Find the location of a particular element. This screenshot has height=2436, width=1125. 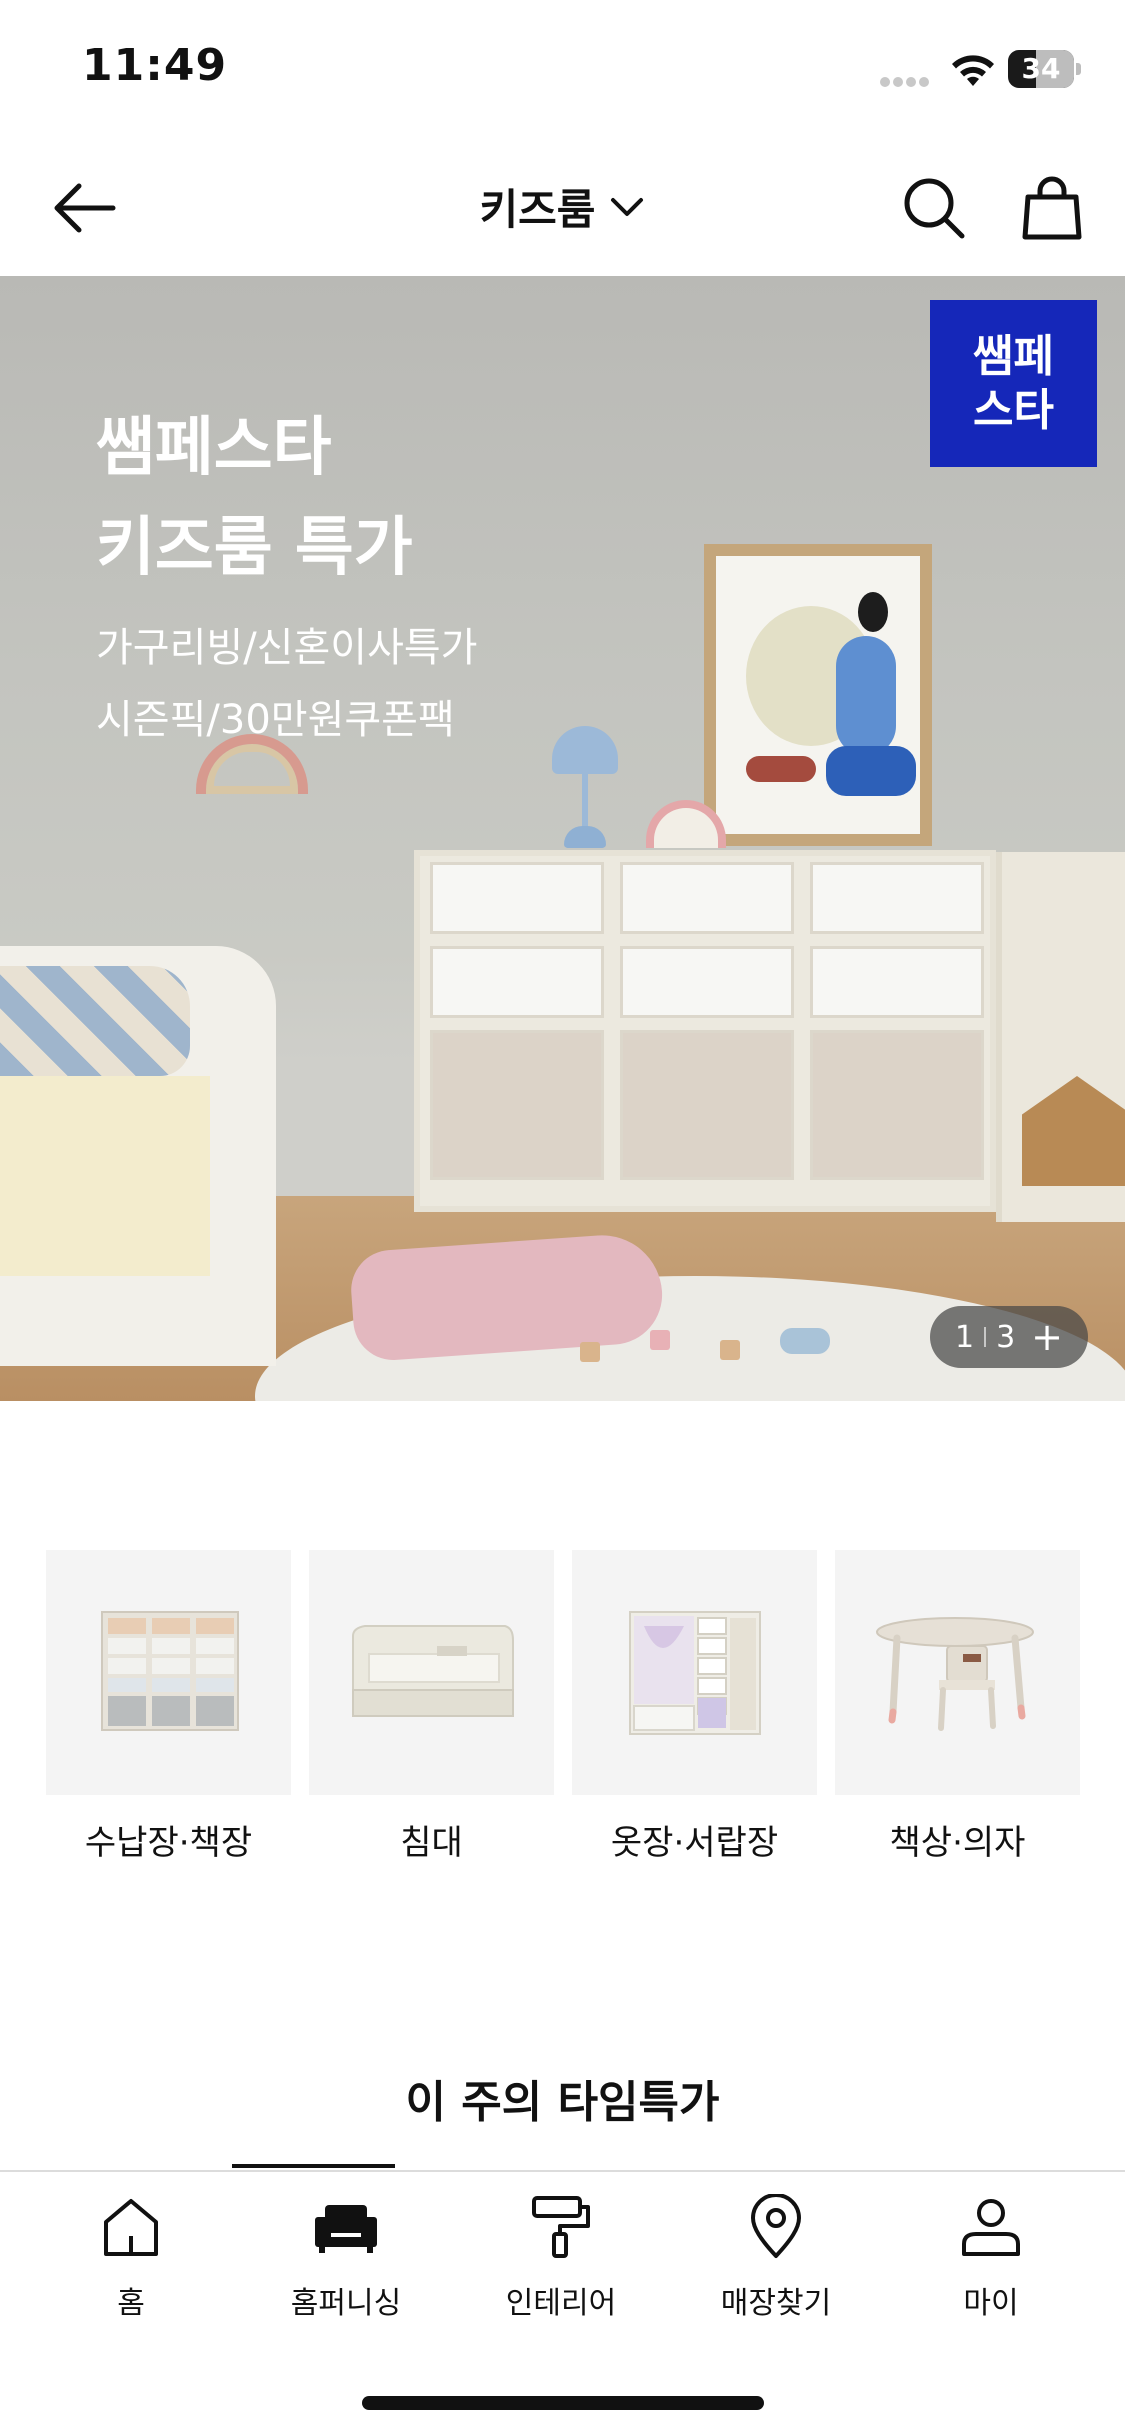

plus-icon: + is located at coordinates (1047, 1337).